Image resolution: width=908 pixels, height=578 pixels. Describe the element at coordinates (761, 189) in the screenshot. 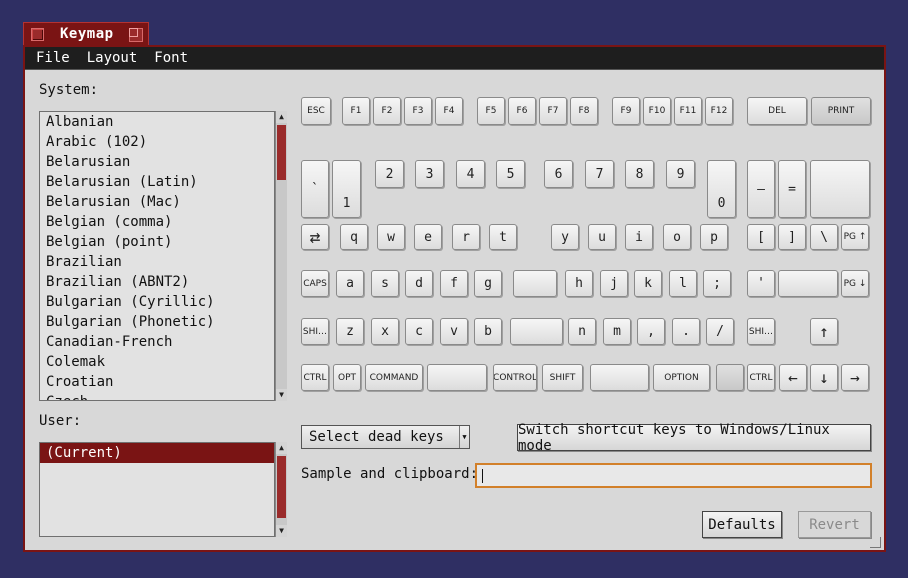

I see `key-minus: –` at that location.